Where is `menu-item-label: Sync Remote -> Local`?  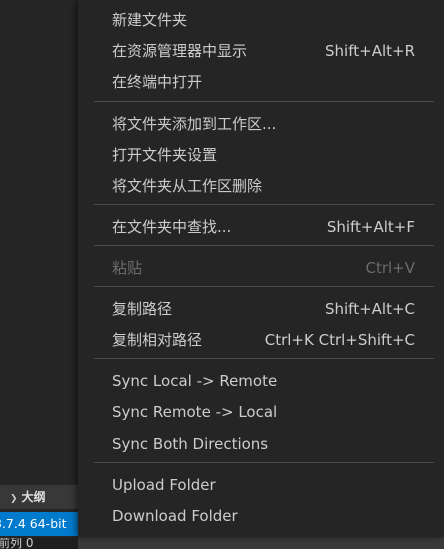 menu-item-label: Sync Remote -> Local is located at coordinates (195, 412).